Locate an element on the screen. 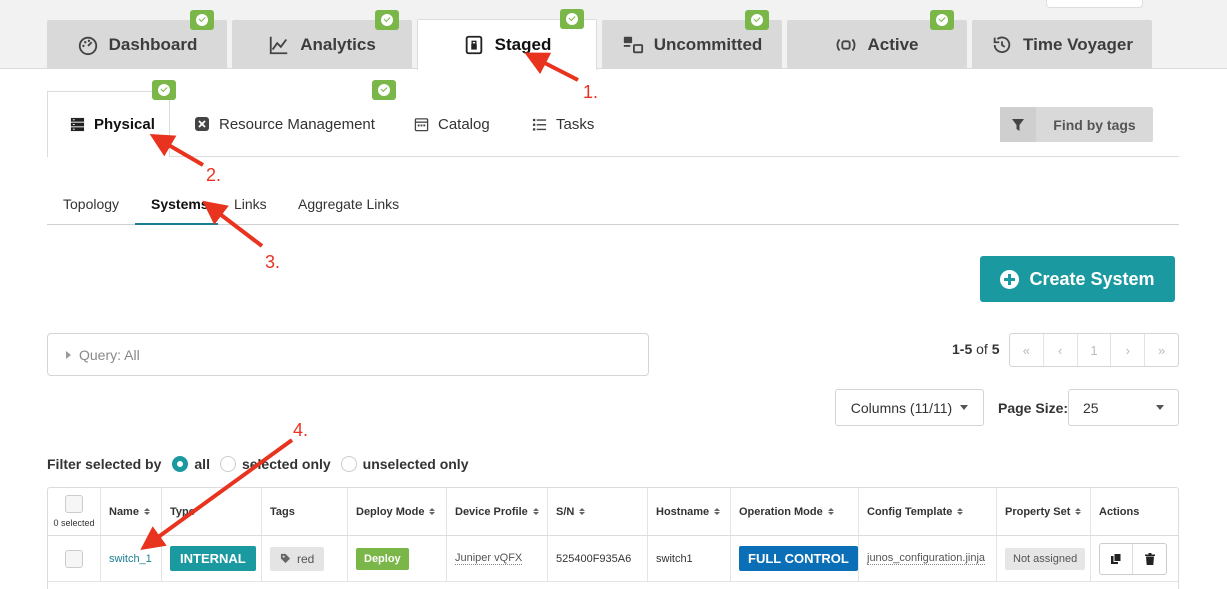 The height and width of the screenshot is (589, 1227). pager-last-button: » is located at coordinates (1161, 350).